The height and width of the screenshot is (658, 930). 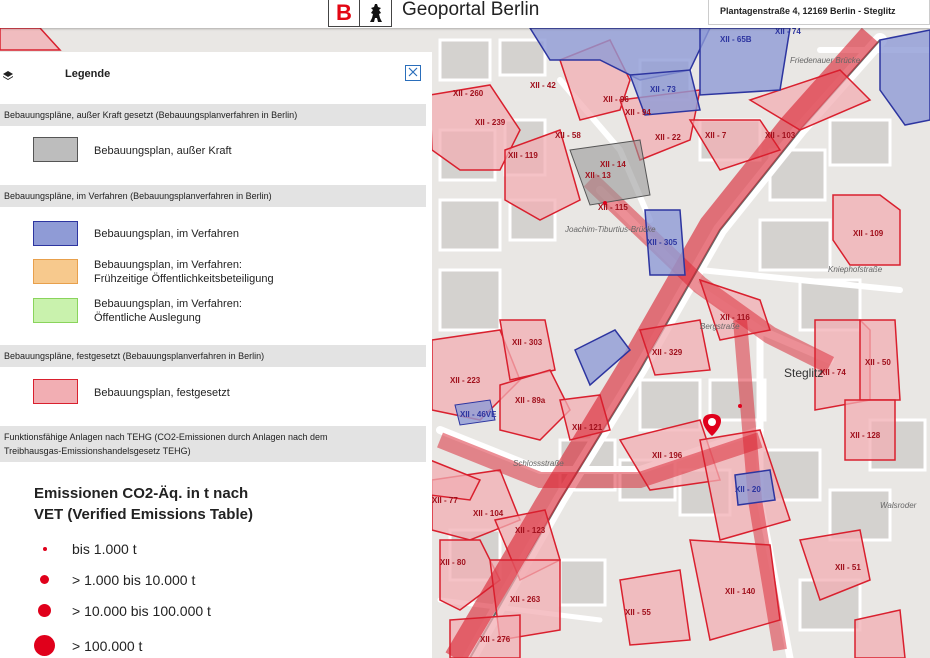 What do you see at coordinates (716, 135) in the screenshot?
I see `map-plan-label: XII - 7` at bounding box center [716, 135].